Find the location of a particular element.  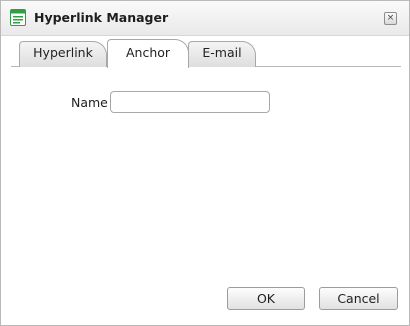

cancel-button: Cancel is located at coordinates (358, 298).